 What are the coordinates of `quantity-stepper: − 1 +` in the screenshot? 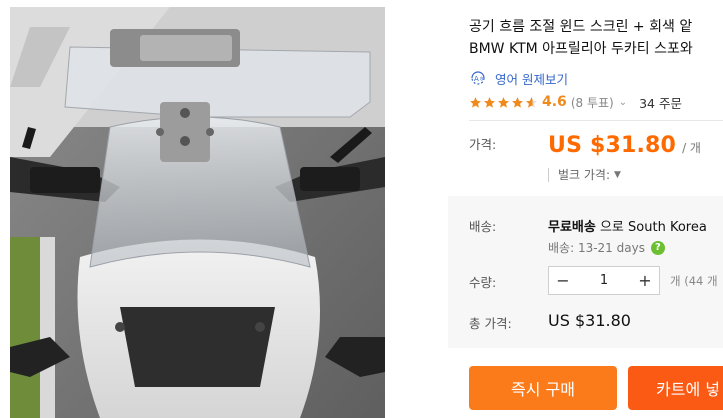 It's located at (604, 280).